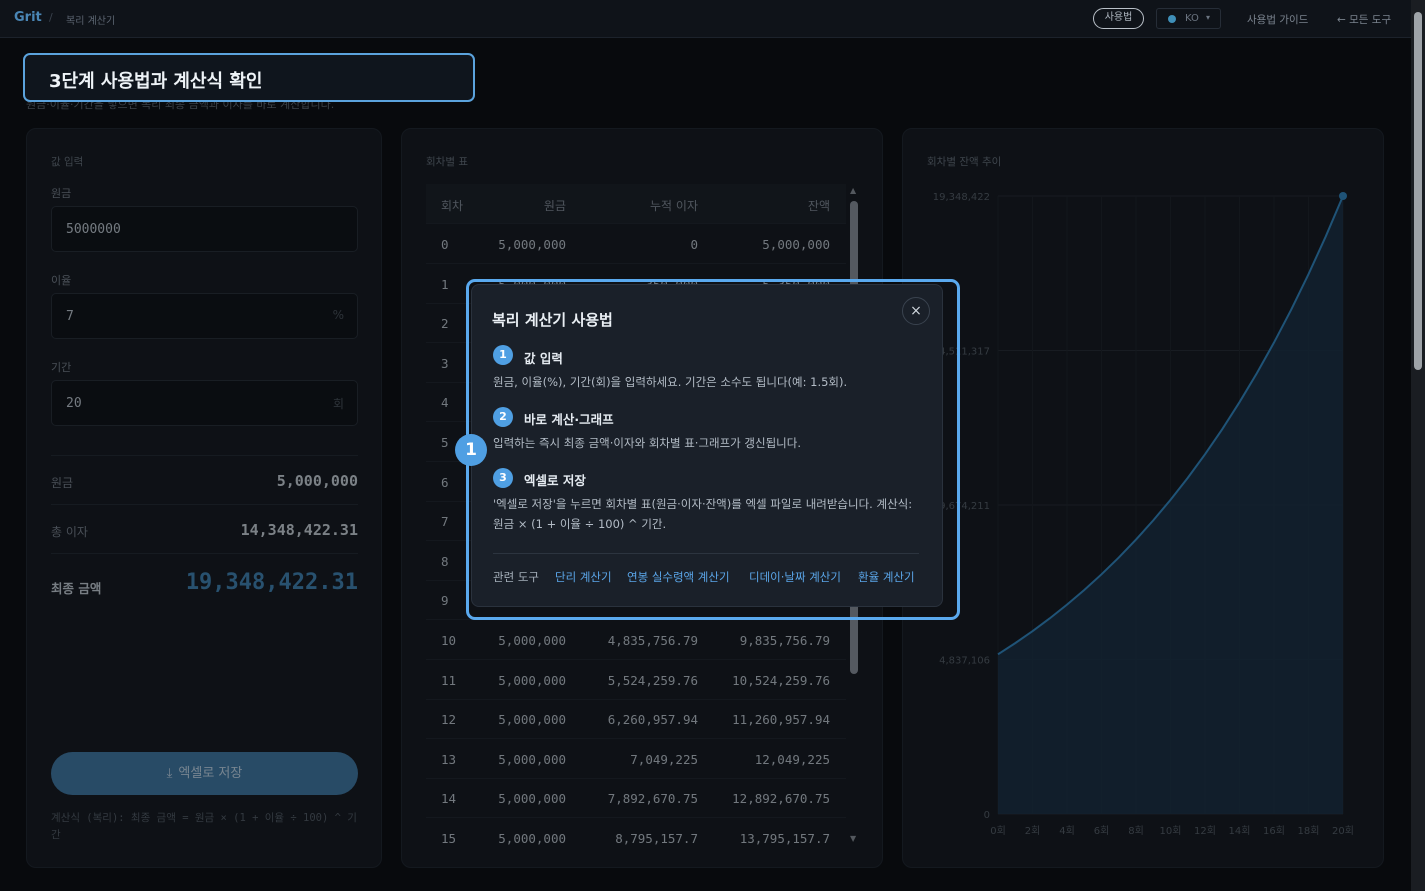  Describe the element at coordinates (706, 553) in the screenshot. I see `modal-divider` at that location.